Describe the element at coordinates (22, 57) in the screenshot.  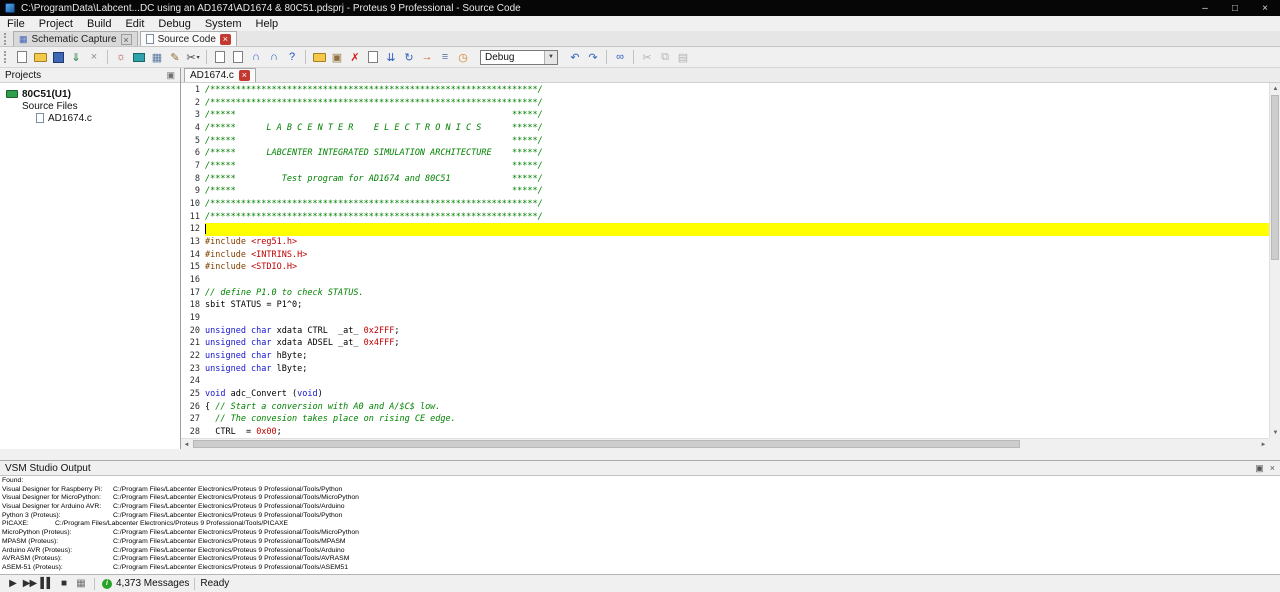
I see `new-file-icon` at that location.